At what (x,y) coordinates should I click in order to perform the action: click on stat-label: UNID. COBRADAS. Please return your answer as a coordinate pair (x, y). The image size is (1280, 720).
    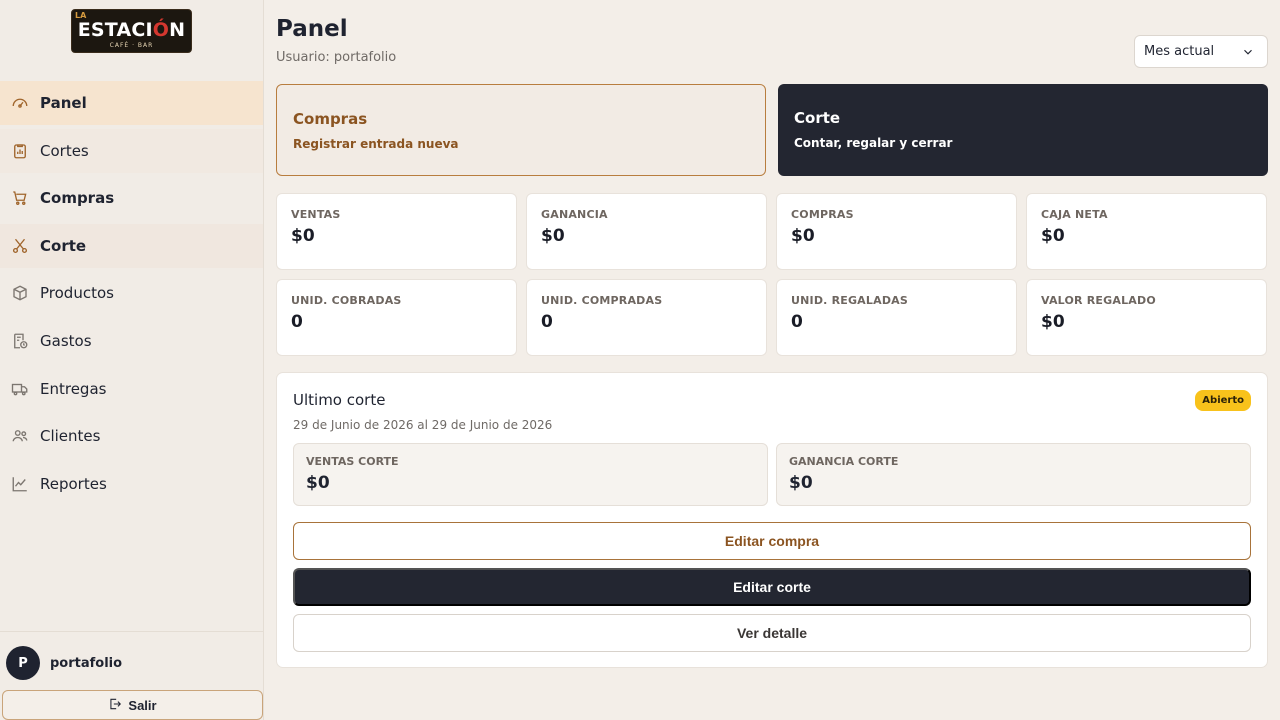
    Looking at the image, I should click on (346, 300).